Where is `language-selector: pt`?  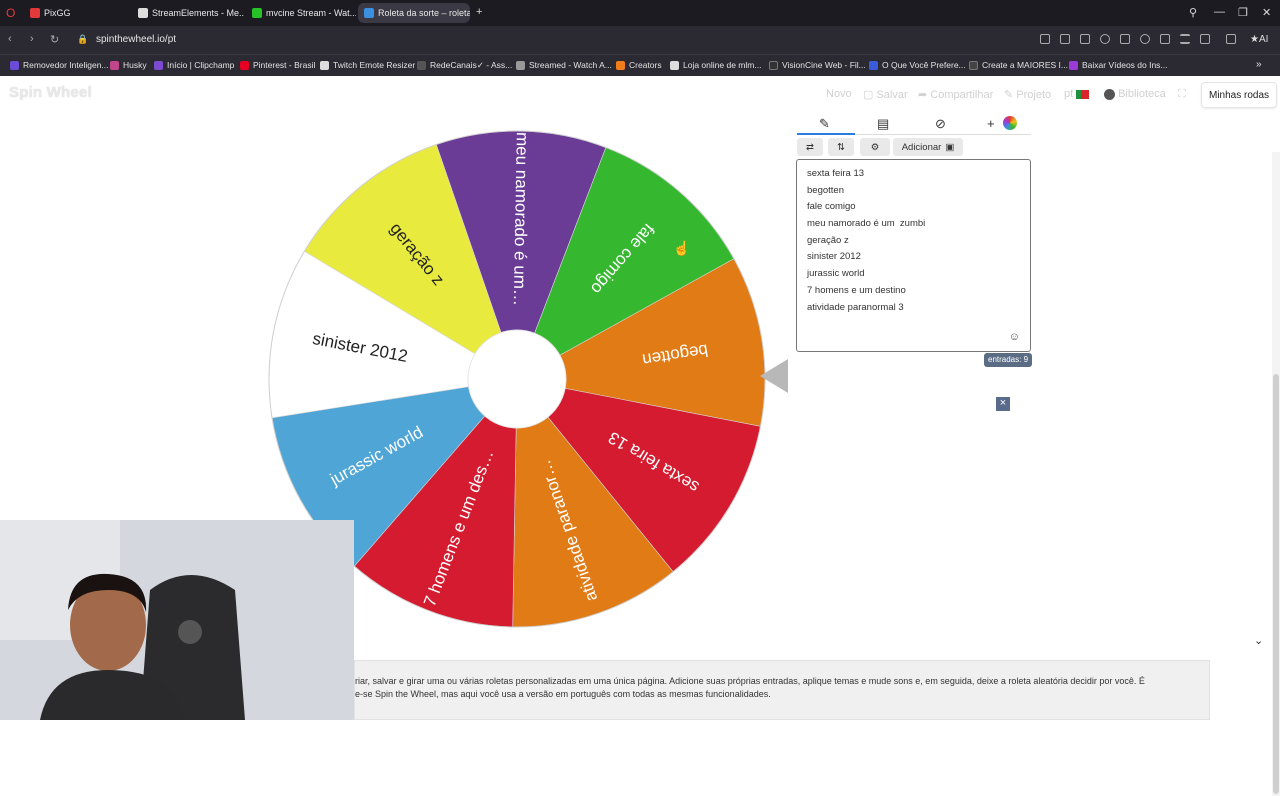 language-selector: pt is located at coordinates (1077, 94).